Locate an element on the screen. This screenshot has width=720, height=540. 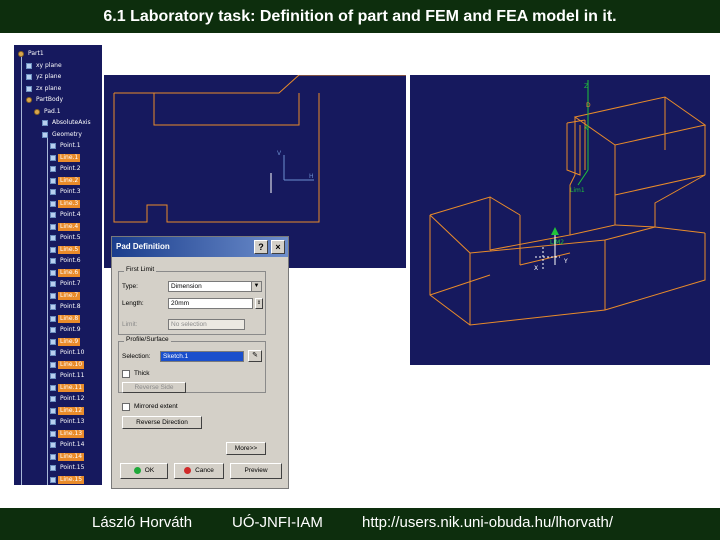
tree-item-label: Point.5 is located at coordinates (70, 237).